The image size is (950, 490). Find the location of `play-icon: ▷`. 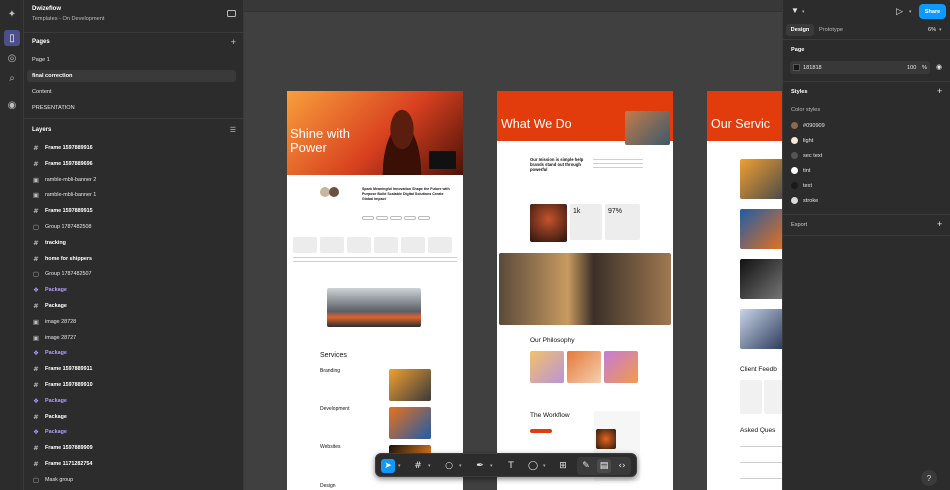

play-icon: ▷ is located at coordinates (899, 11).